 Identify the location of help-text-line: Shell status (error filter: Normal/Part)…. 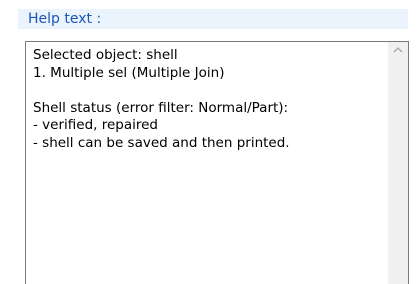
(161, 107).